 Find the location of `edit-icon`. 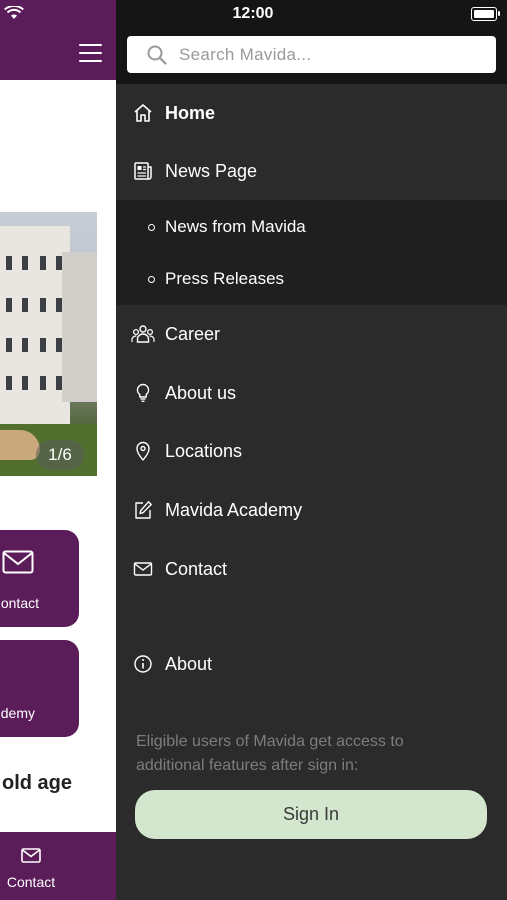

edit-icon is located at coordinates (143, 510).